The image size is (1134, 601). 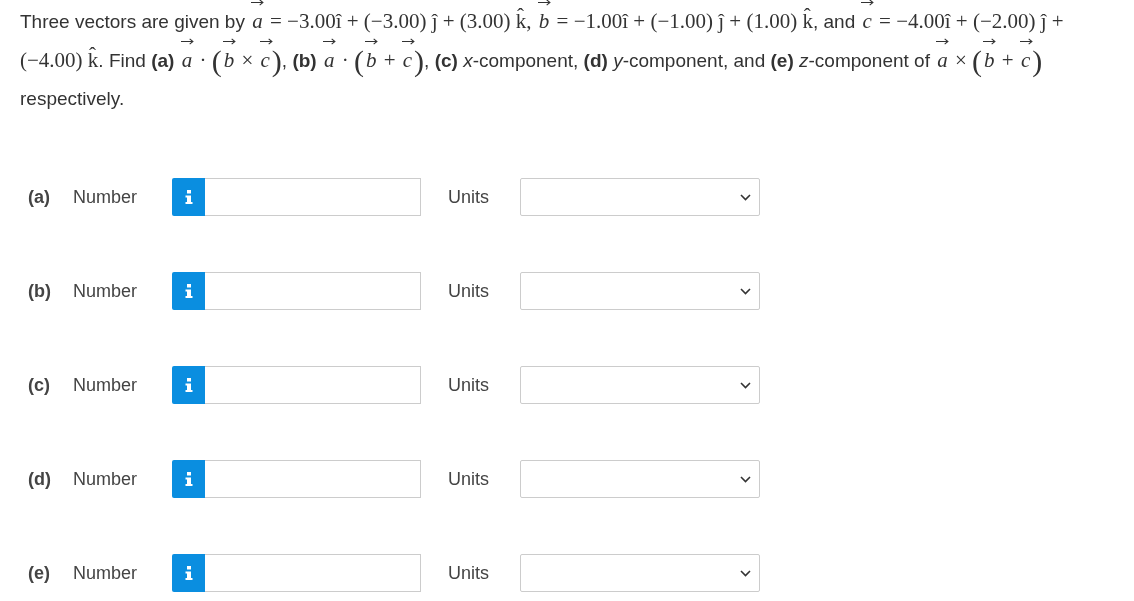 I want to click on part-label: (e), so click(x=39, y=573).